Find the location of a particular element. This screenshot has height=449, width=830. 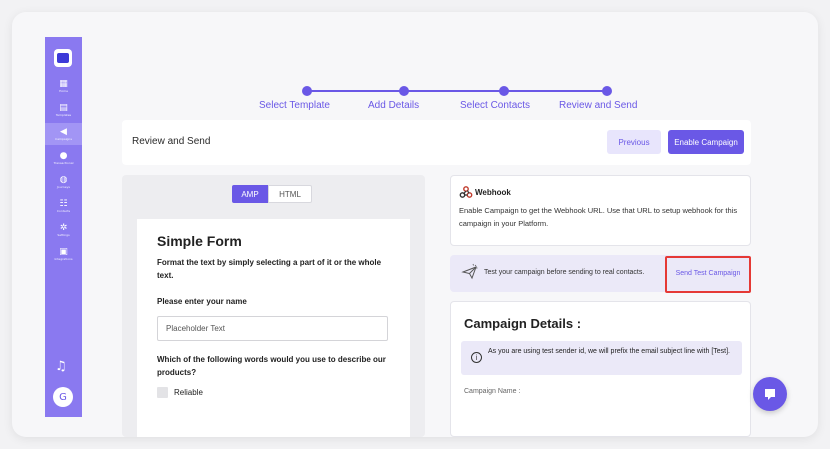

bolt-icon: ● is located at coordinates (63, 155).